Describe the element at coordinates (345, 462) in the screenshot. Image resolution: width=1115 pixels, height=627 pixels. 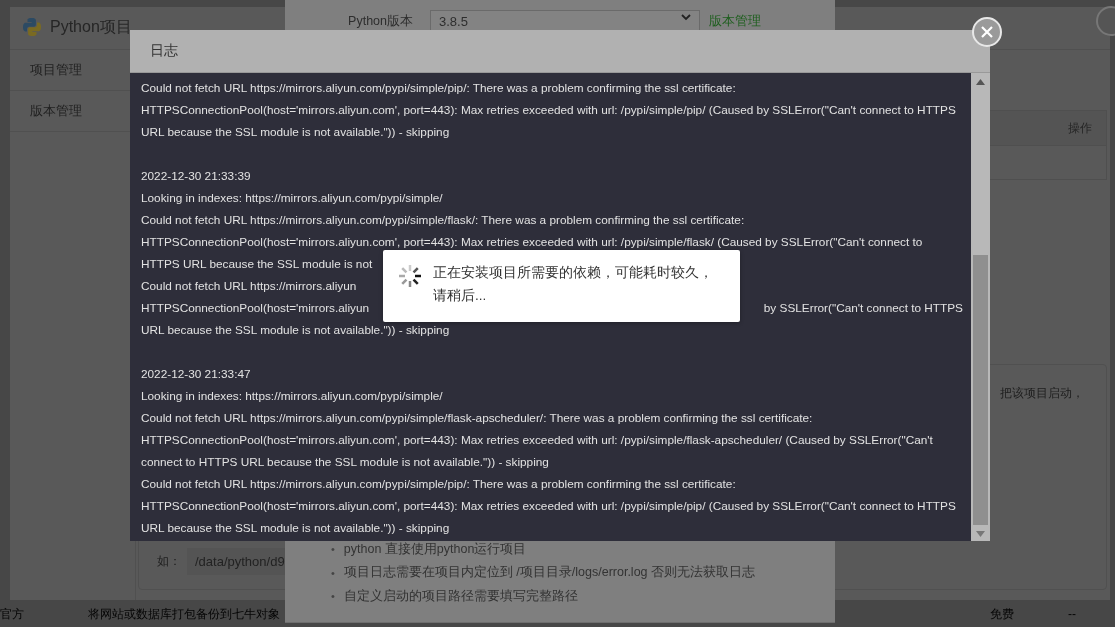
I see `log-line: connect to HTTPS URL because the SSL module is not available.")) - skipping` at that location.